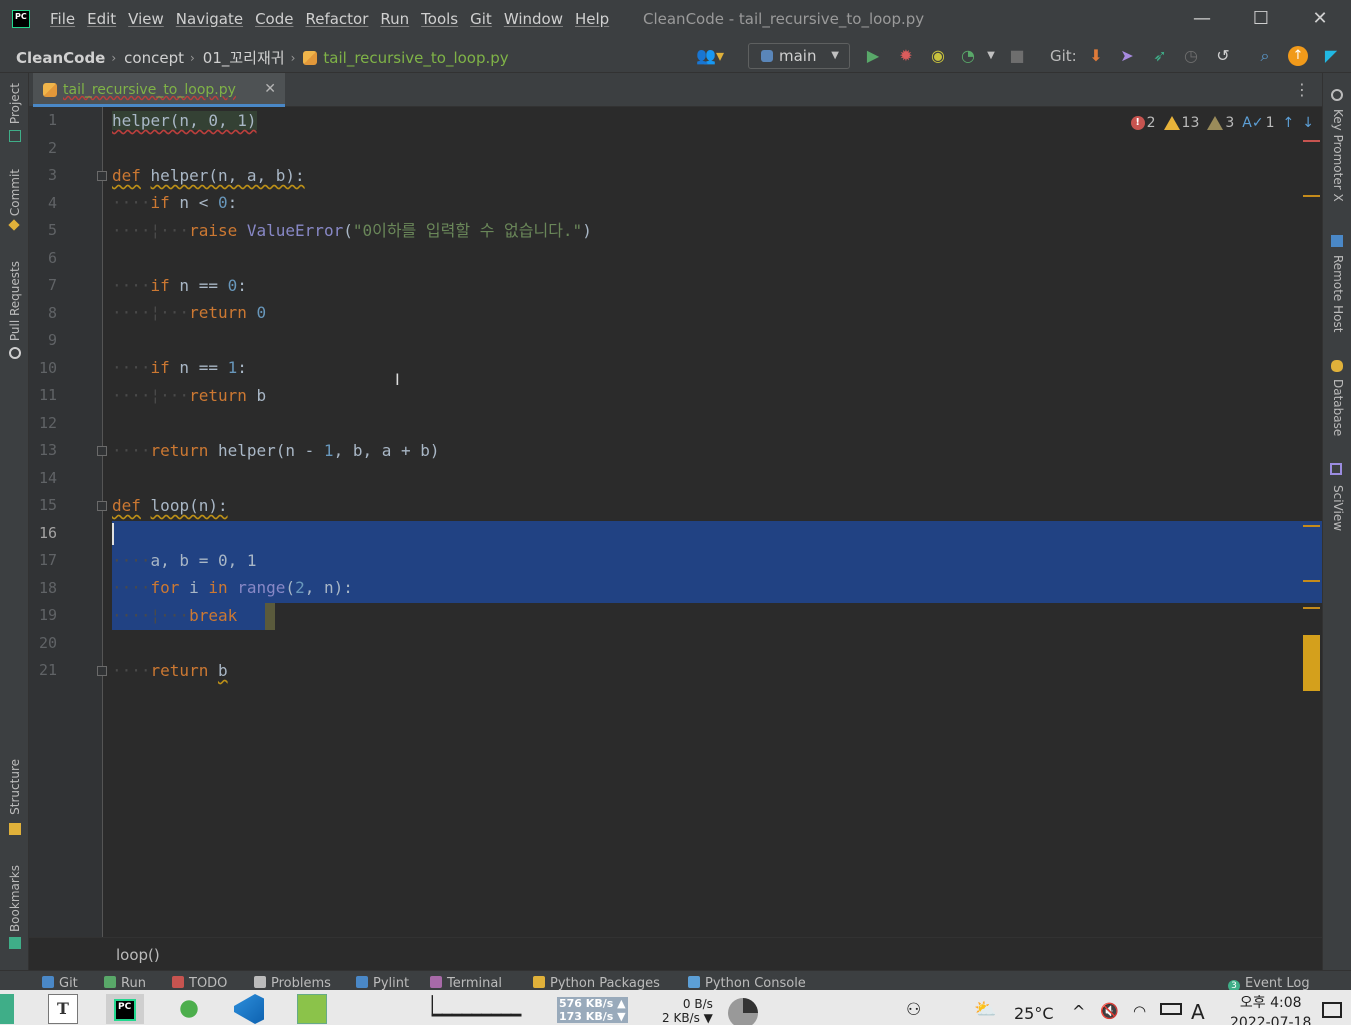  Describe the element at coordinates (159, 90) in the screenshot. I see `tab-tail-recursive-to-loop: tail_recursive_to_loop.py ✕` at that location.